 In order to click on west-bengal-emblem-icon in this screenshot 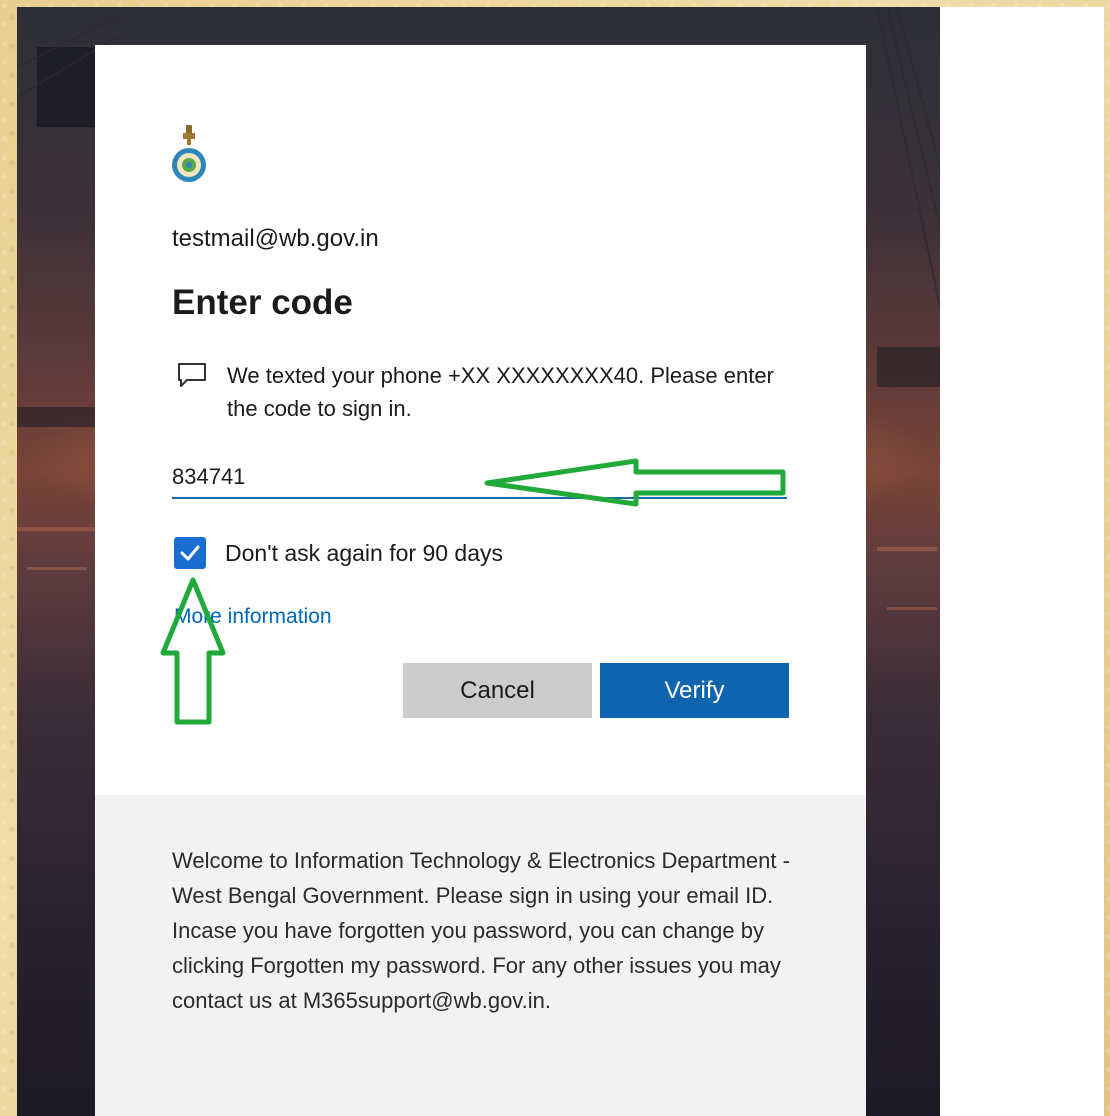, I will do `click(189, 153)`.